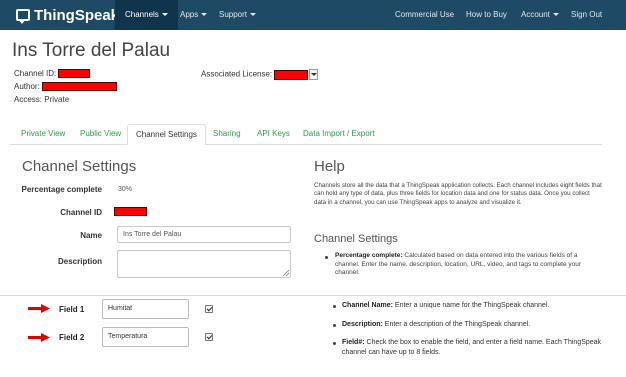 This screenshot has width=626, height=377. Describe the element at coordinates (125, 189) in the screenshot. I see `percentage-value: 30%` at that location.